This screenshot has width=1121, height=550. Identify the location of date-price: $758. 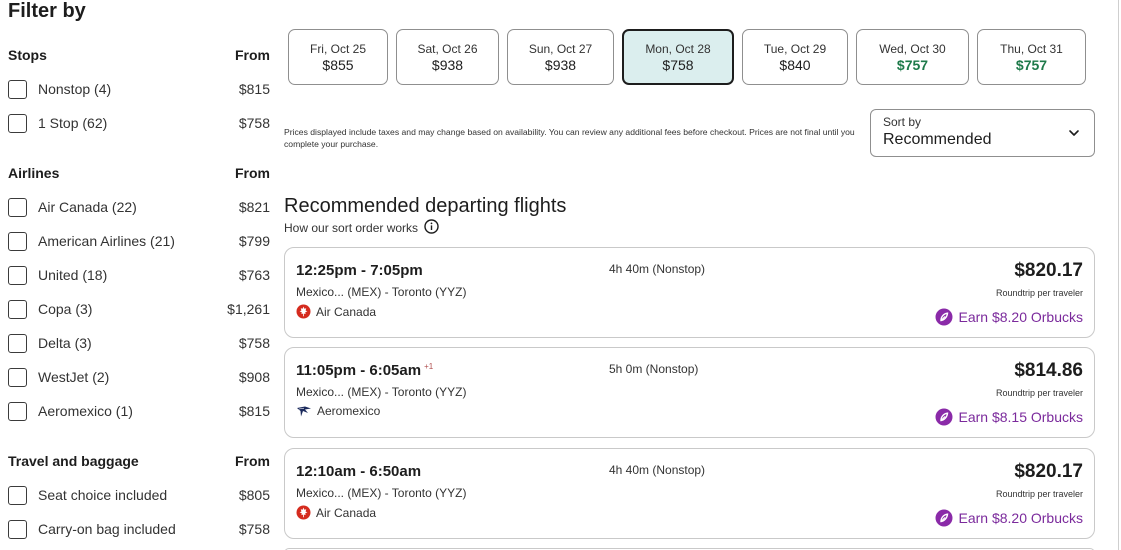
(678, 64).